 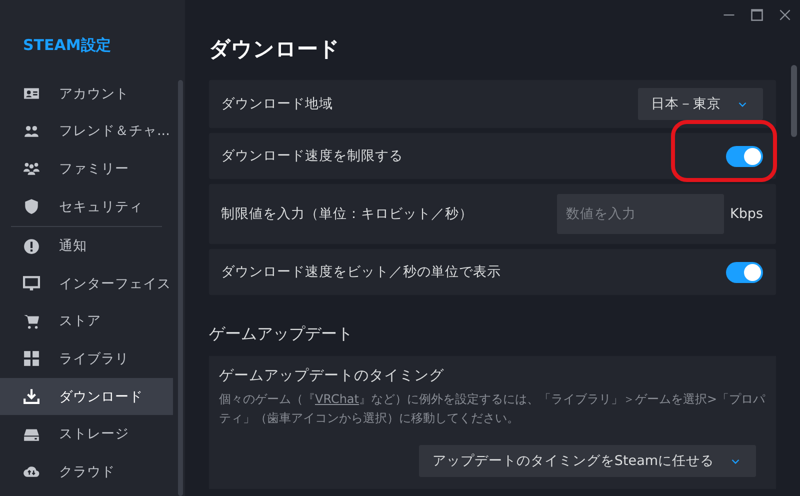 I want to click on settings-title: STEAM設定, so click(x=67, y=45).